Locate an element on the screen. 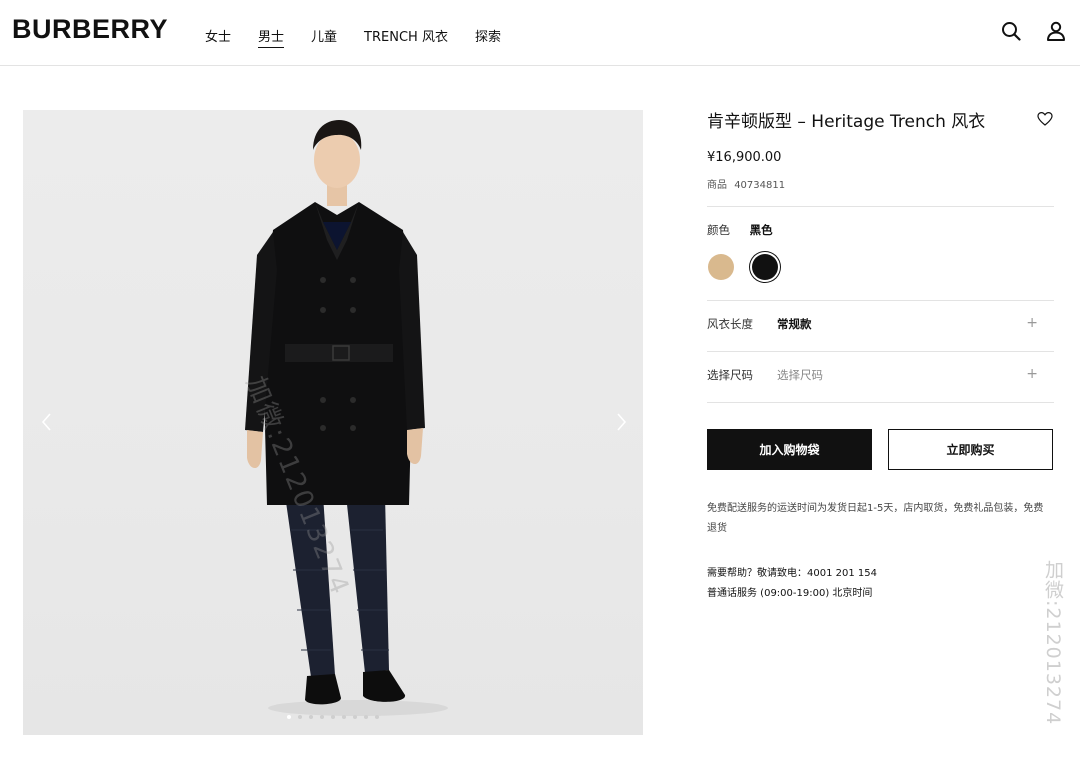 The image size is (1080, 771). nav-item-men: 男士 is located at coordinates (271, 37).